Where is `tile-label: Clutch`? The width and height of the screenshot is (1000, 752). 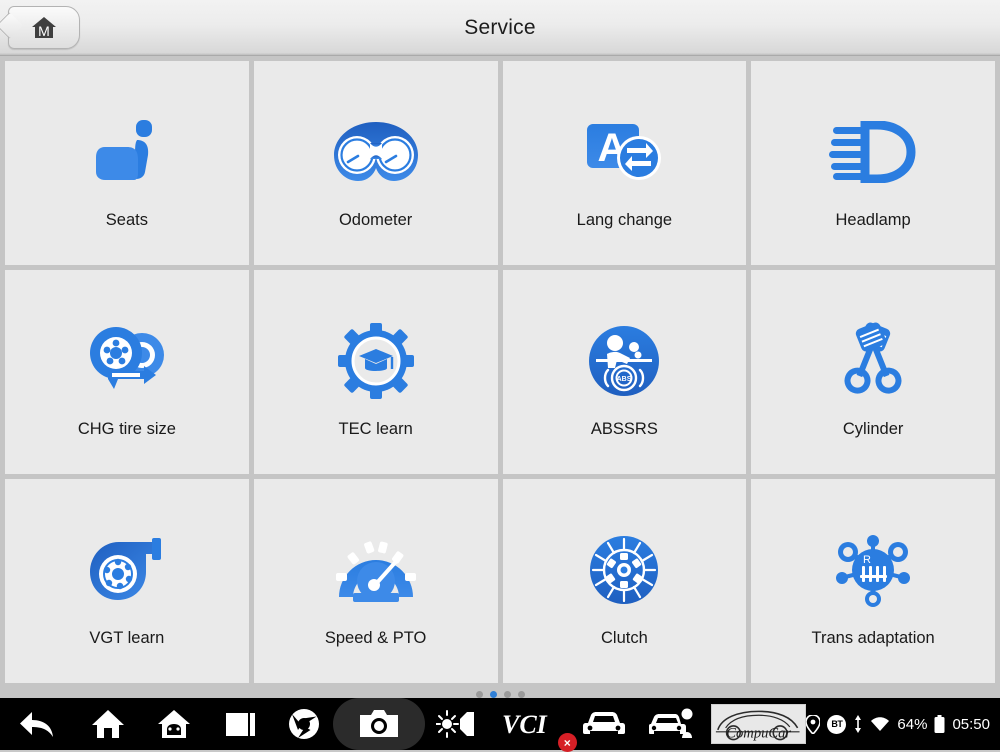 tile-label: Clutch is located at coordinates (624, 637).